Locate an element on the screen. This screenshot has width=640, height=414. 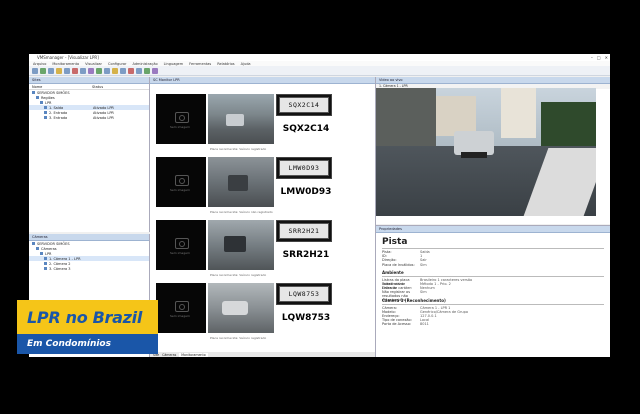
plate-crop: LMW0D93 is located at coordinates (304, 168).